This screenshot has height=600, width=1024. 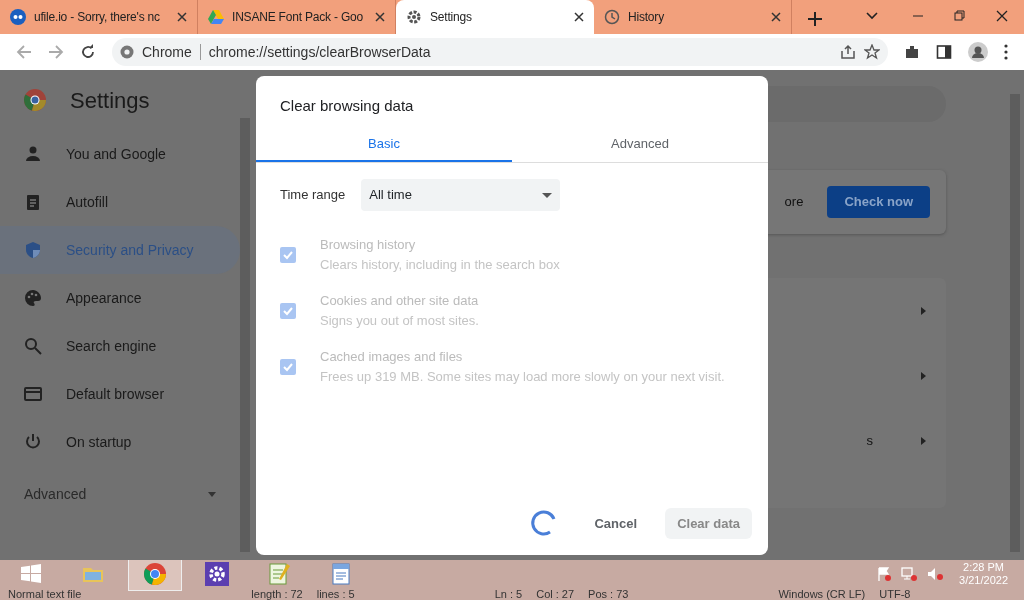 What do you see at coordinates (983, 567) in the screenshot?
I see `clock-time: 2:28 PM` at bounding box center [983, 567].